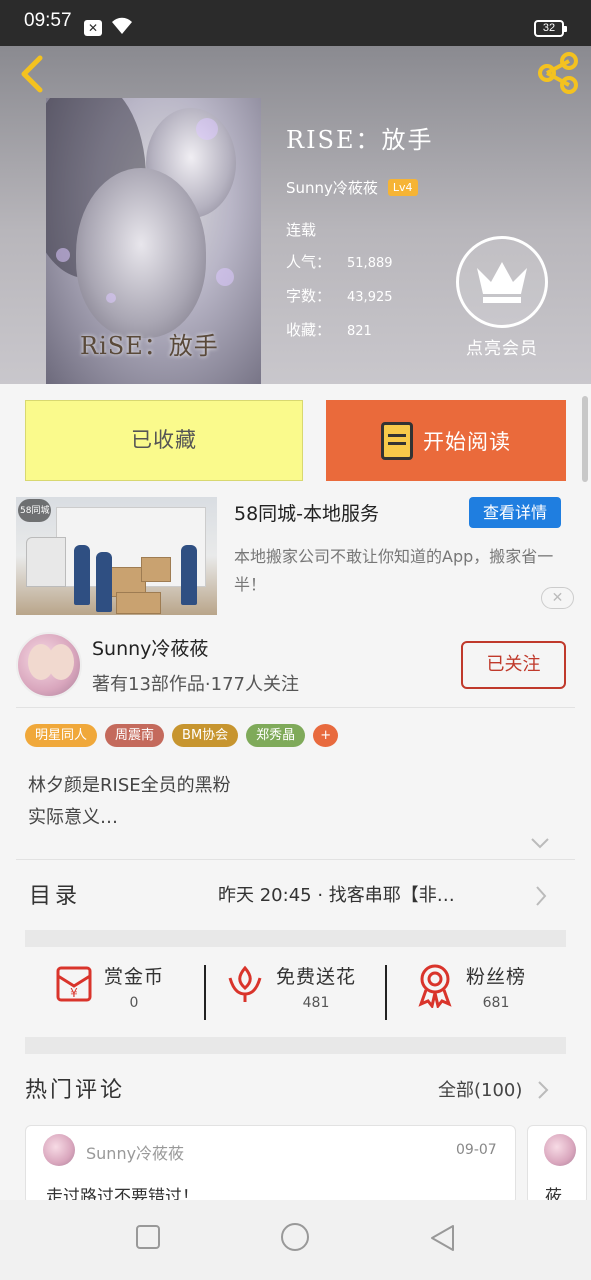 This screenshot has height=1280, width=591. Describe the element at coordinates (557, 598) in the screenshot. I see `close-icon: ✕` at that location.